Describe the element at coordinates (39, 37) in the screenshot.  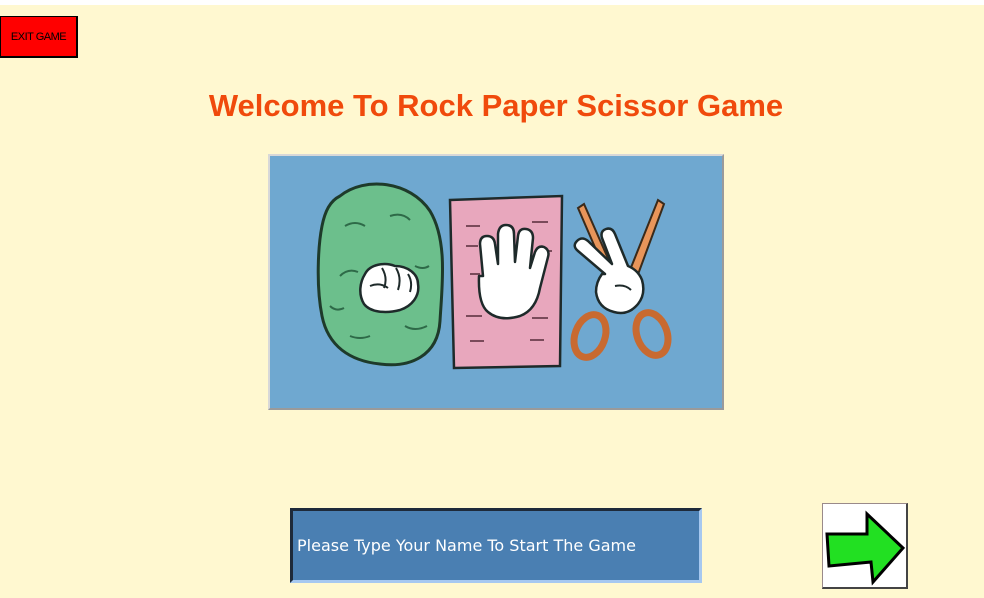
I see `exit-game-button: EXIT GAME` at that location.